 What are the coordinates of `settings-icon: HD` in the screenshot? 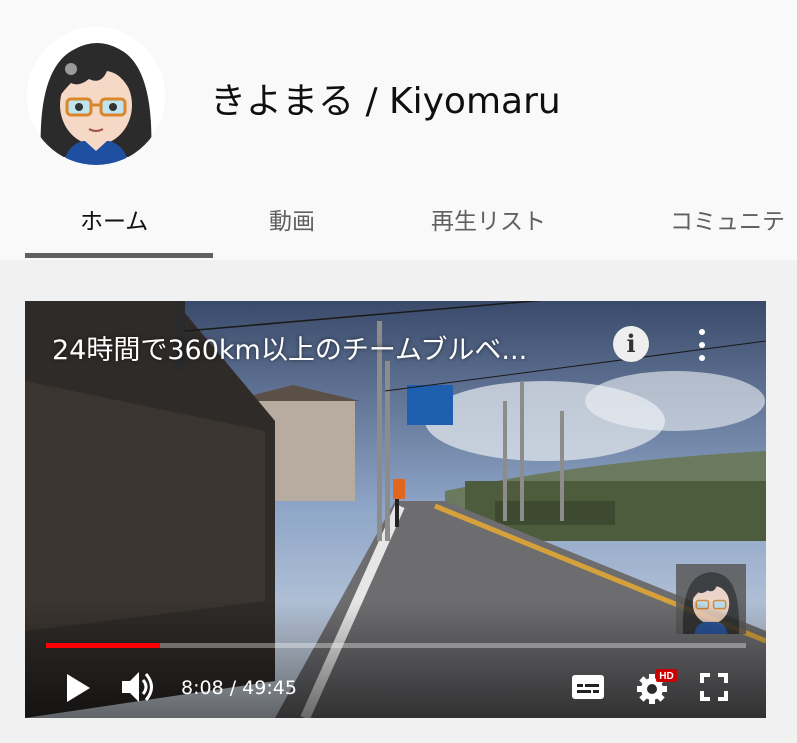 It's located at (657, 687).